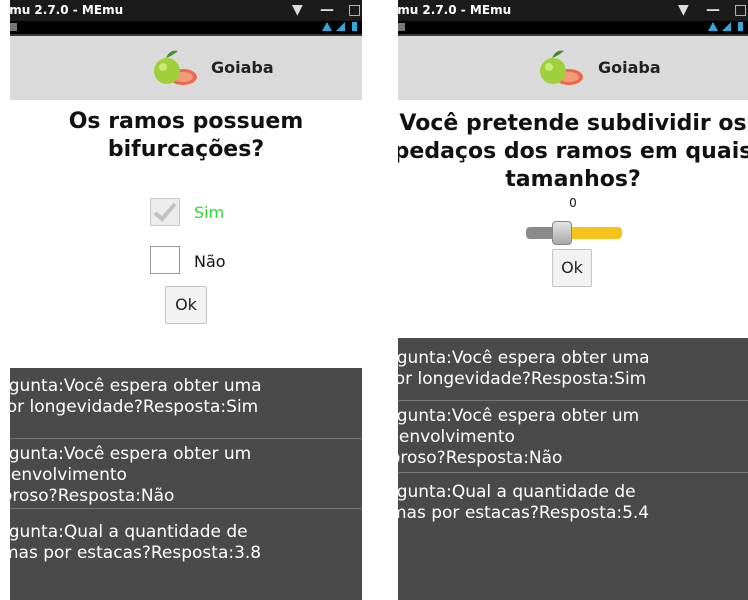 The height and width of the screenshot is (600, 748). Describe the element at coordinates (210, 261) in the screenshot. I see `option-label-nao: Não` at that location.